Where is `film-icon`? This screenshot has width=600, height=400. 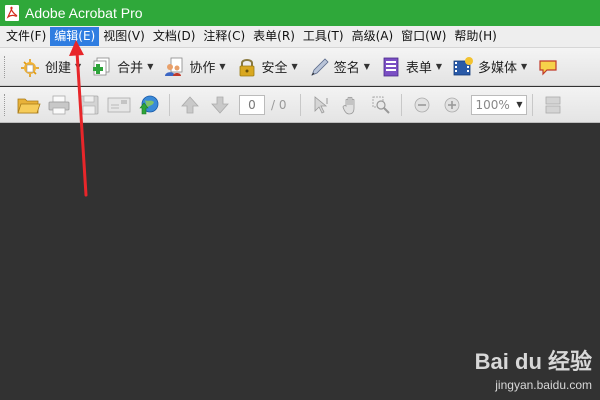
film-icon is located at coordinates (463, 67).